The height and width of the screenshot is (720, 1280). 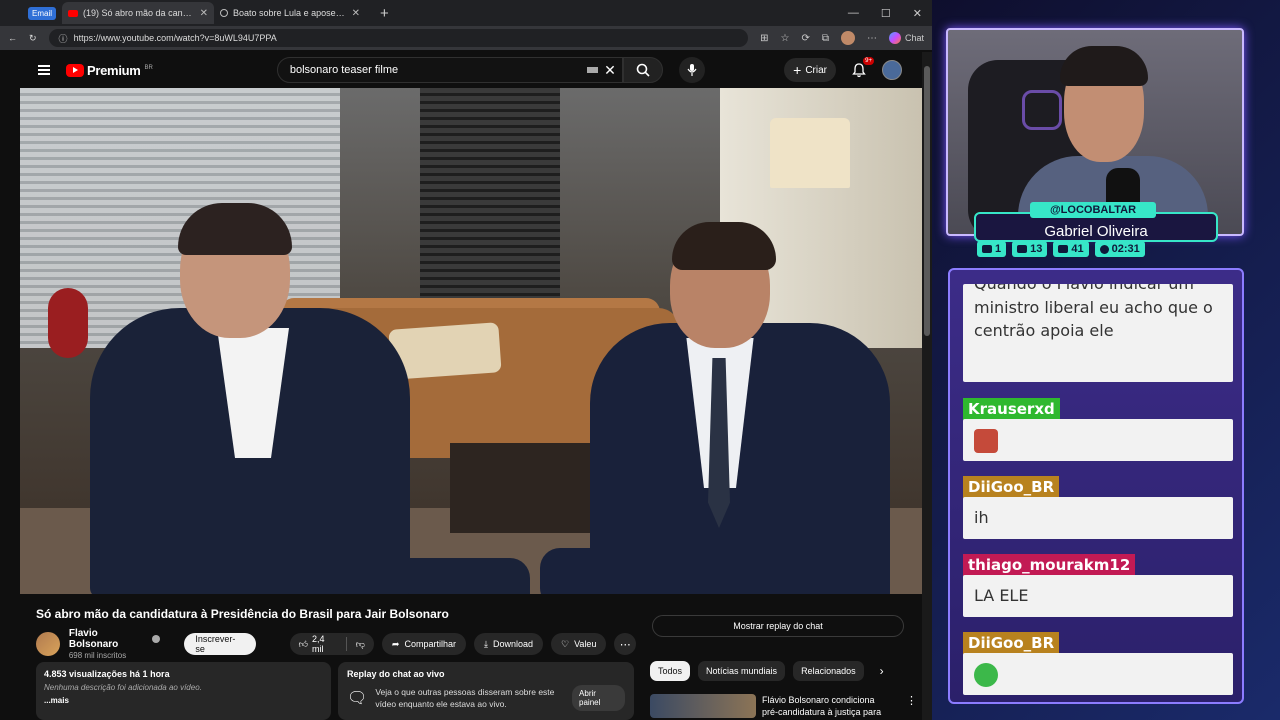 I want to click on youtube-logo: Premium BR, so click(x=109, y=70).